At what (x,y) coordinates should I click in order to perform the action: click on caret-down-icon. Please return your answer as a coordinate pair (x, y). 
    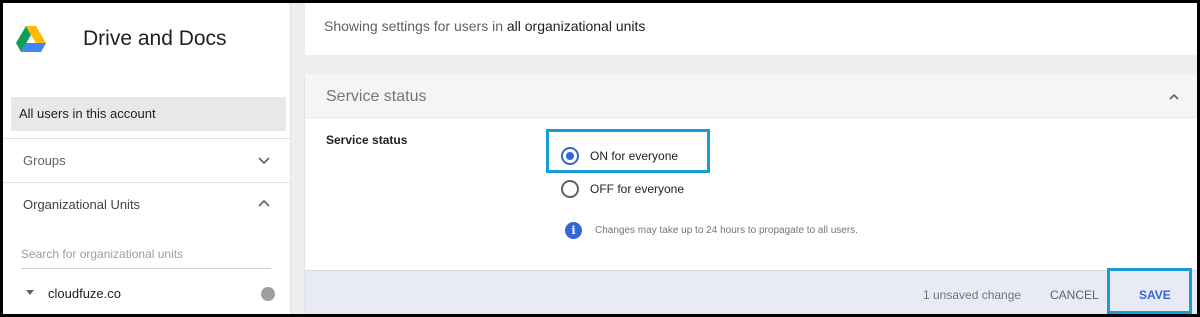
    Looking at the image, I should click on (30, 292).